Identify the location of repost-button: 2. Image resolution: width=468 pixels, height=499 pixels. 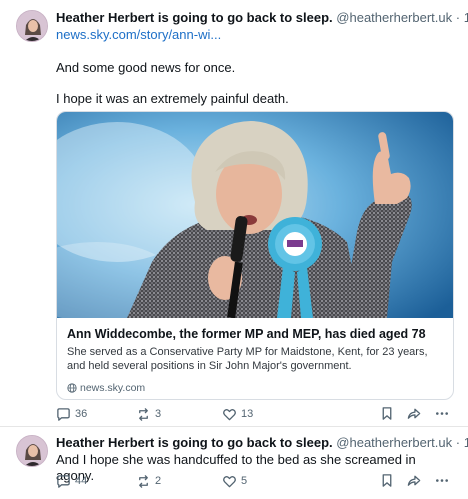
(148, 481).